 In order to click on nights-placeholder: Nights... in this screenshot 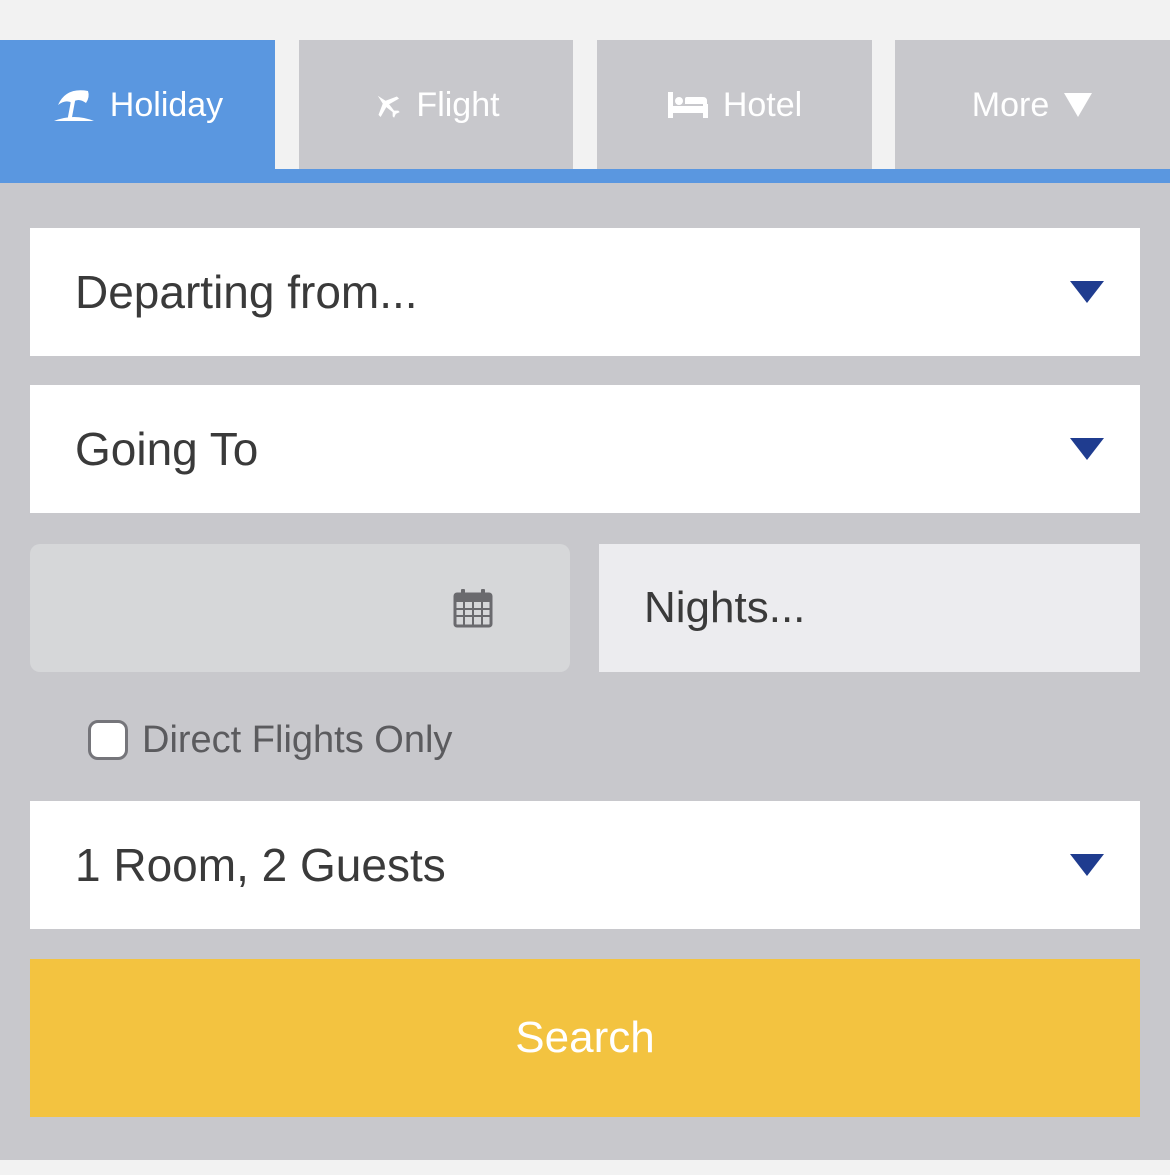, I will do `click(725, 607)`.